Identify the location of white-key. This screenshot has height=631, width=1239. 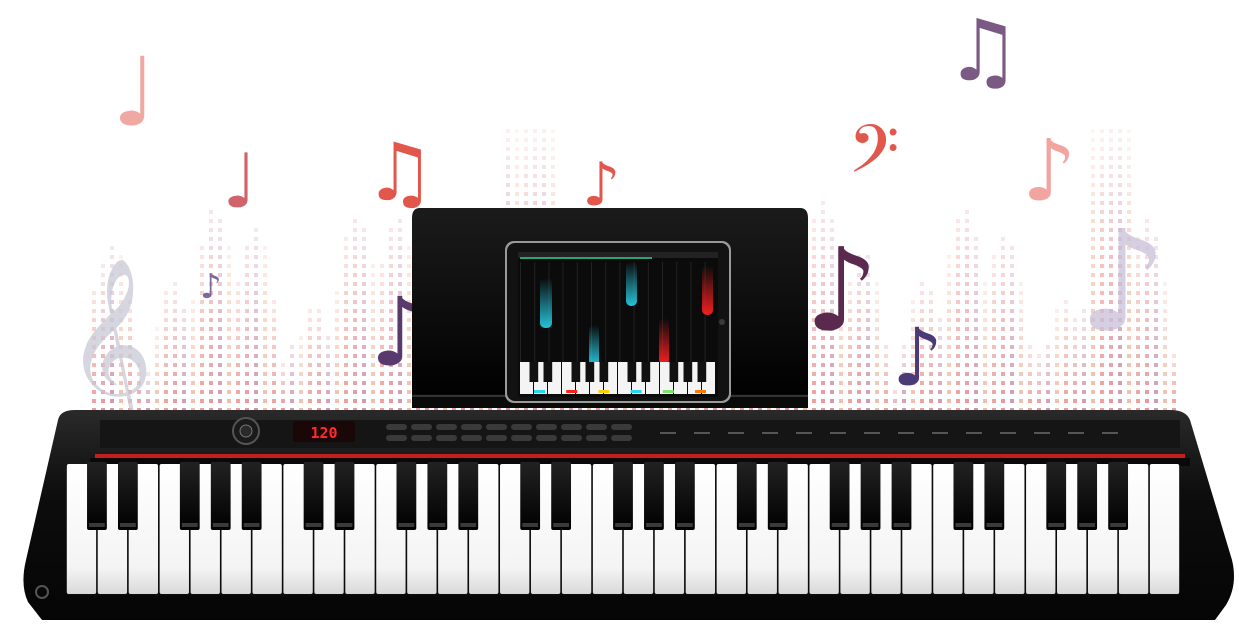
(1164, 529).